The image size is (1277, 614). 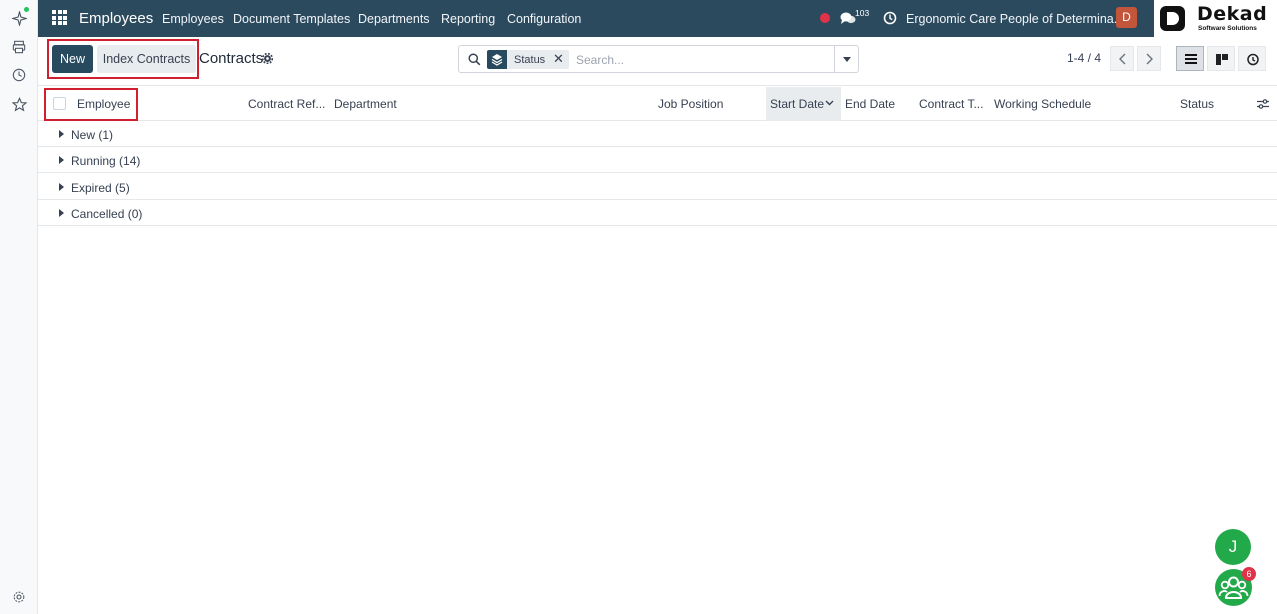 I want to click on page-title: Contracts, so click(x=231, y=58).